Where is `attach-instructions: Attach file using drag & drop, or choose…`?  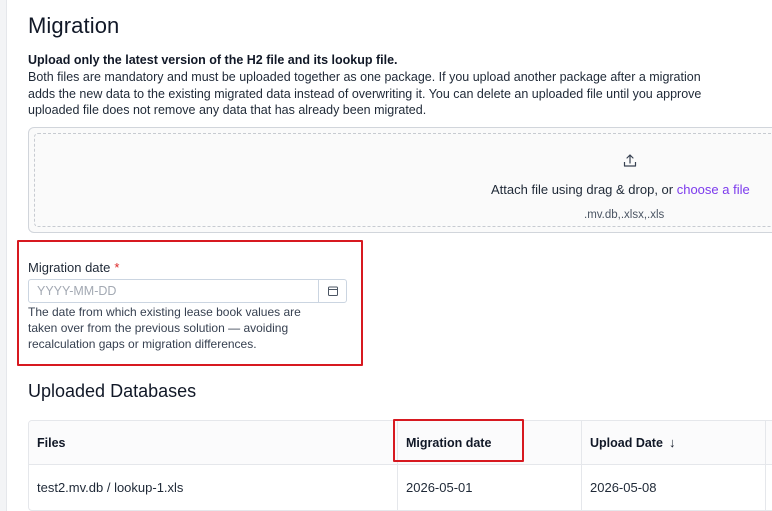 attach-instructions: Attach file using drag & drop, or choose… is located at coordinates (620, 189).